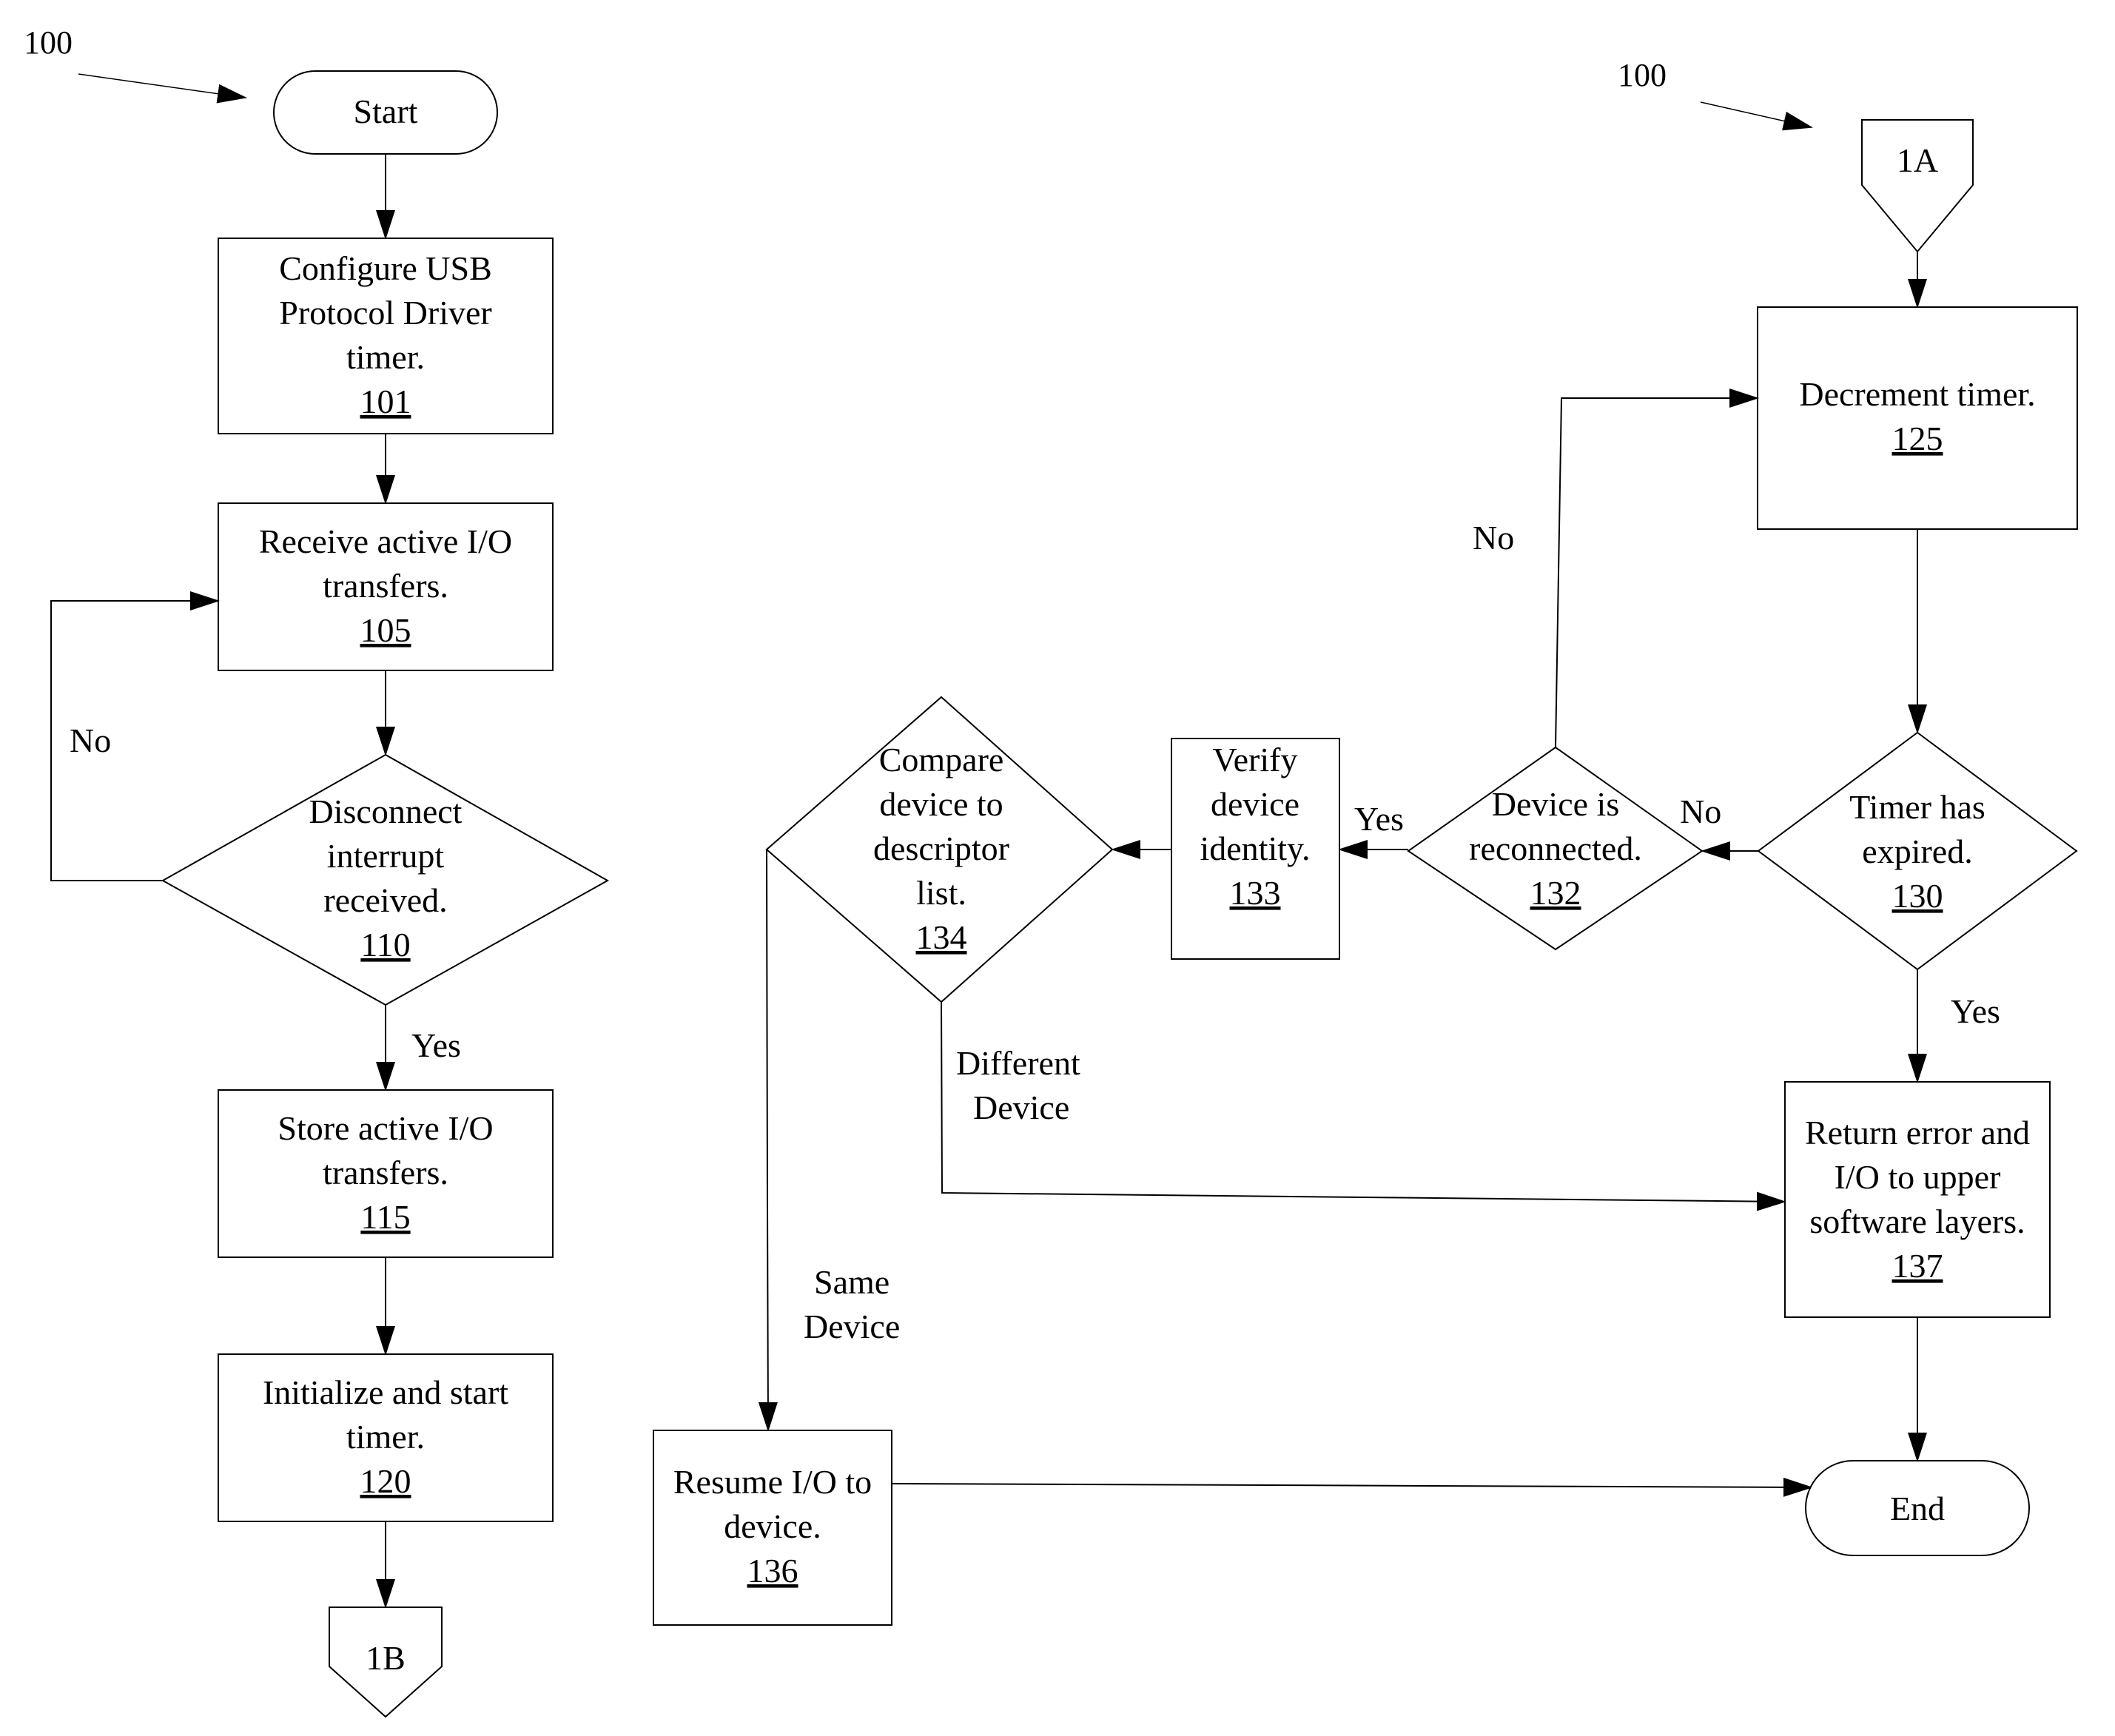  Describe the element at coordinates (1018, 1063) in the screenshot. I see `edge-label-different-1: Different` at that location.